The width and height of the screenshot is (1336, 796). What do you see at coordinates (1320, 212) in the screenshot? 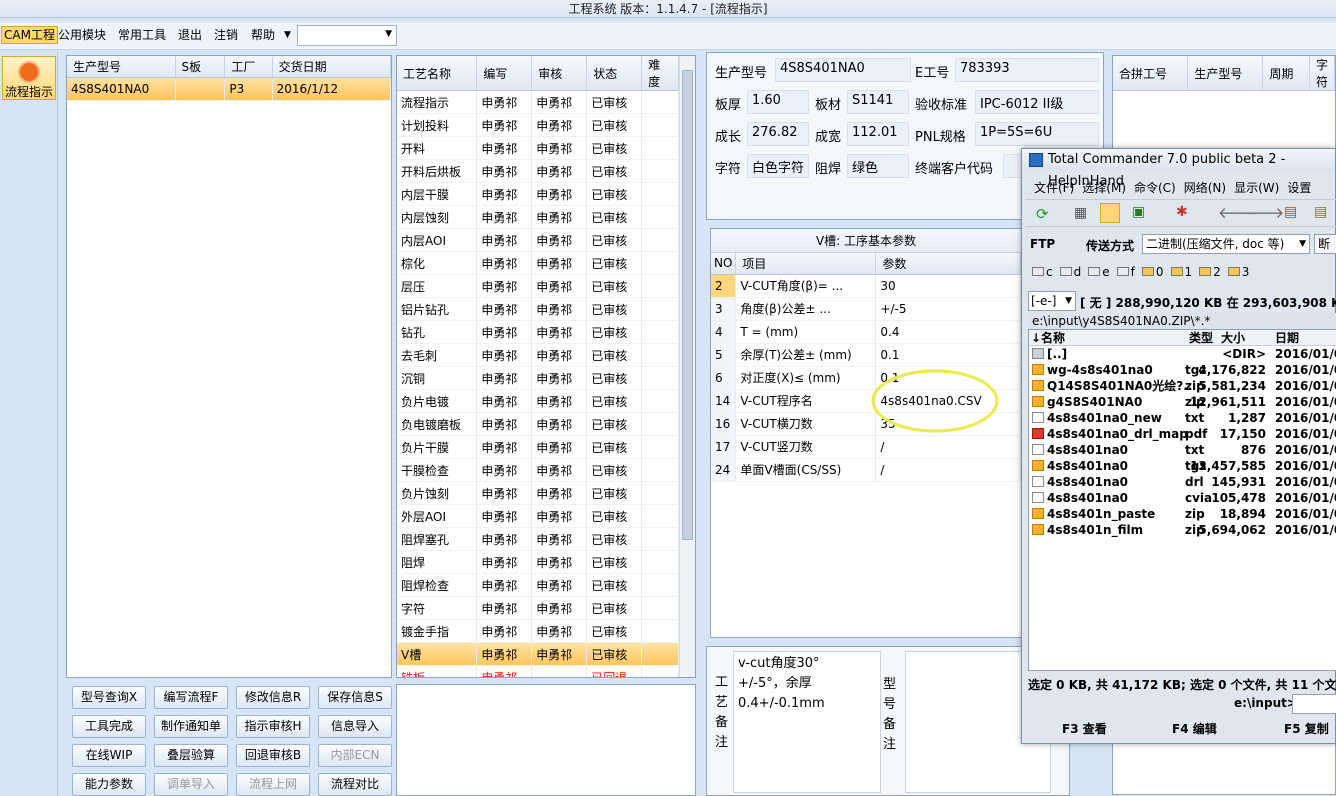
I see `unpack-icon: ▤` at bounding box center [1320, 212].